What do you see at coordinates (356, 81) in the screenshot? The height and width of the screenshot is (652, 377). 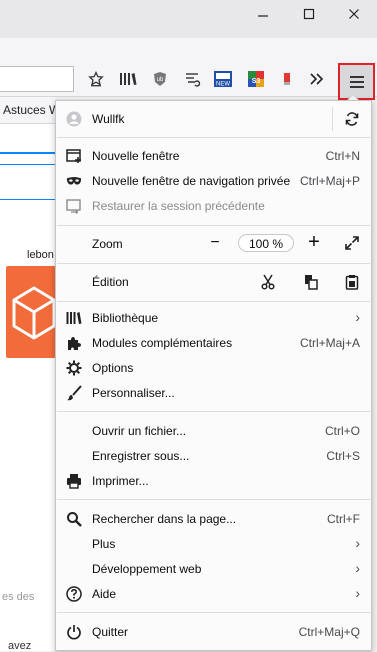 I see `hamburger-menu-icon` at bounding box center [356, 81].